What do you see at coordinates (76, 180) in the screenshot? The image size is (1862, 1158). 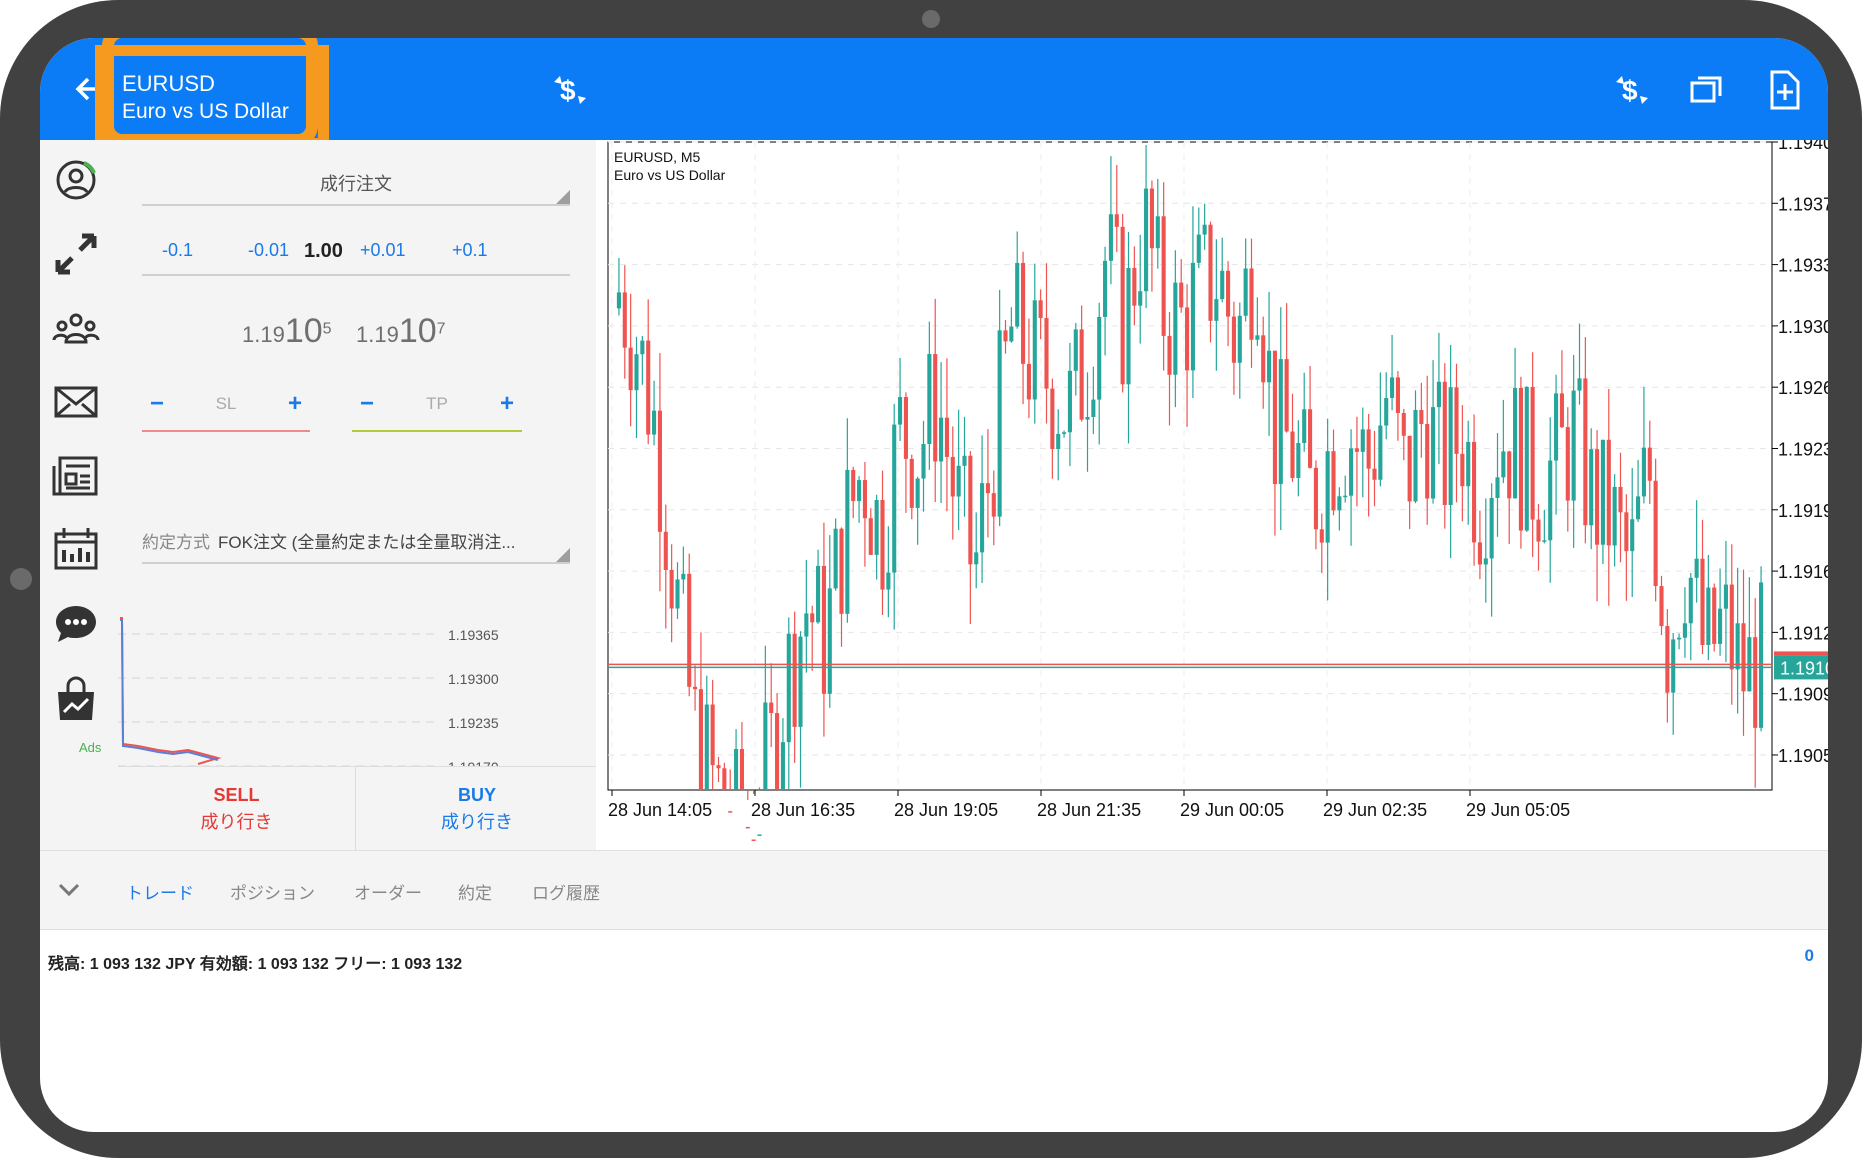 I see `quotes-icon` at bounding box center [76, 180].